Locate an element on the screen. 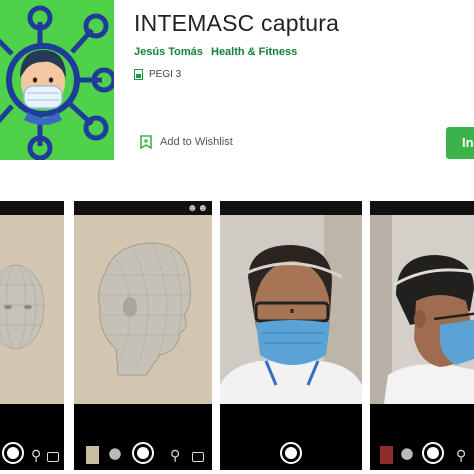 The height and width of the screenshot is (474, 474). person-outline-icon: ⚲ is located at coordinates (461, 455).